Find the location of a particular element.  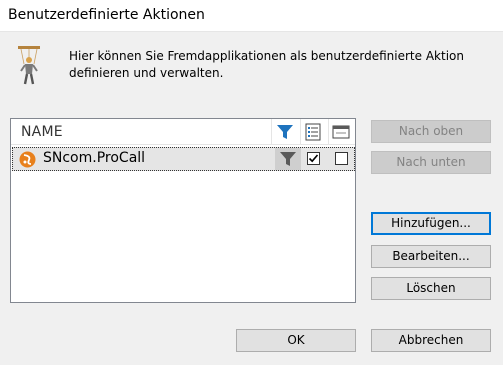

checkmark-icon is located at coordinates (313, 158).